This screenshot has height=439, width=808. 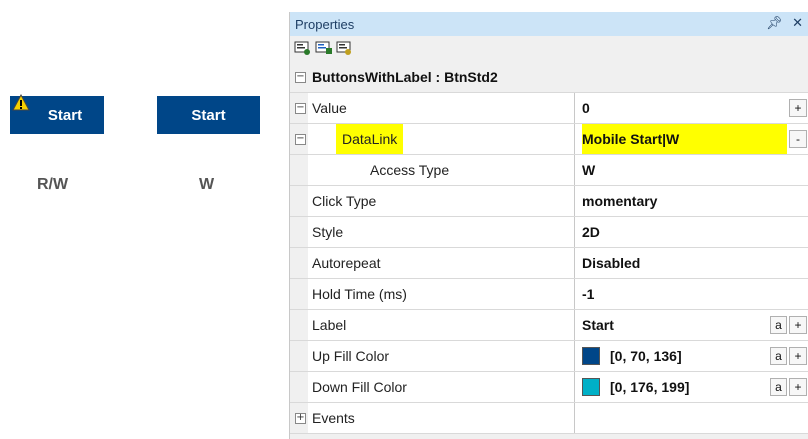 I want to click on panel-title: Properties, so click(x=325, y=24).